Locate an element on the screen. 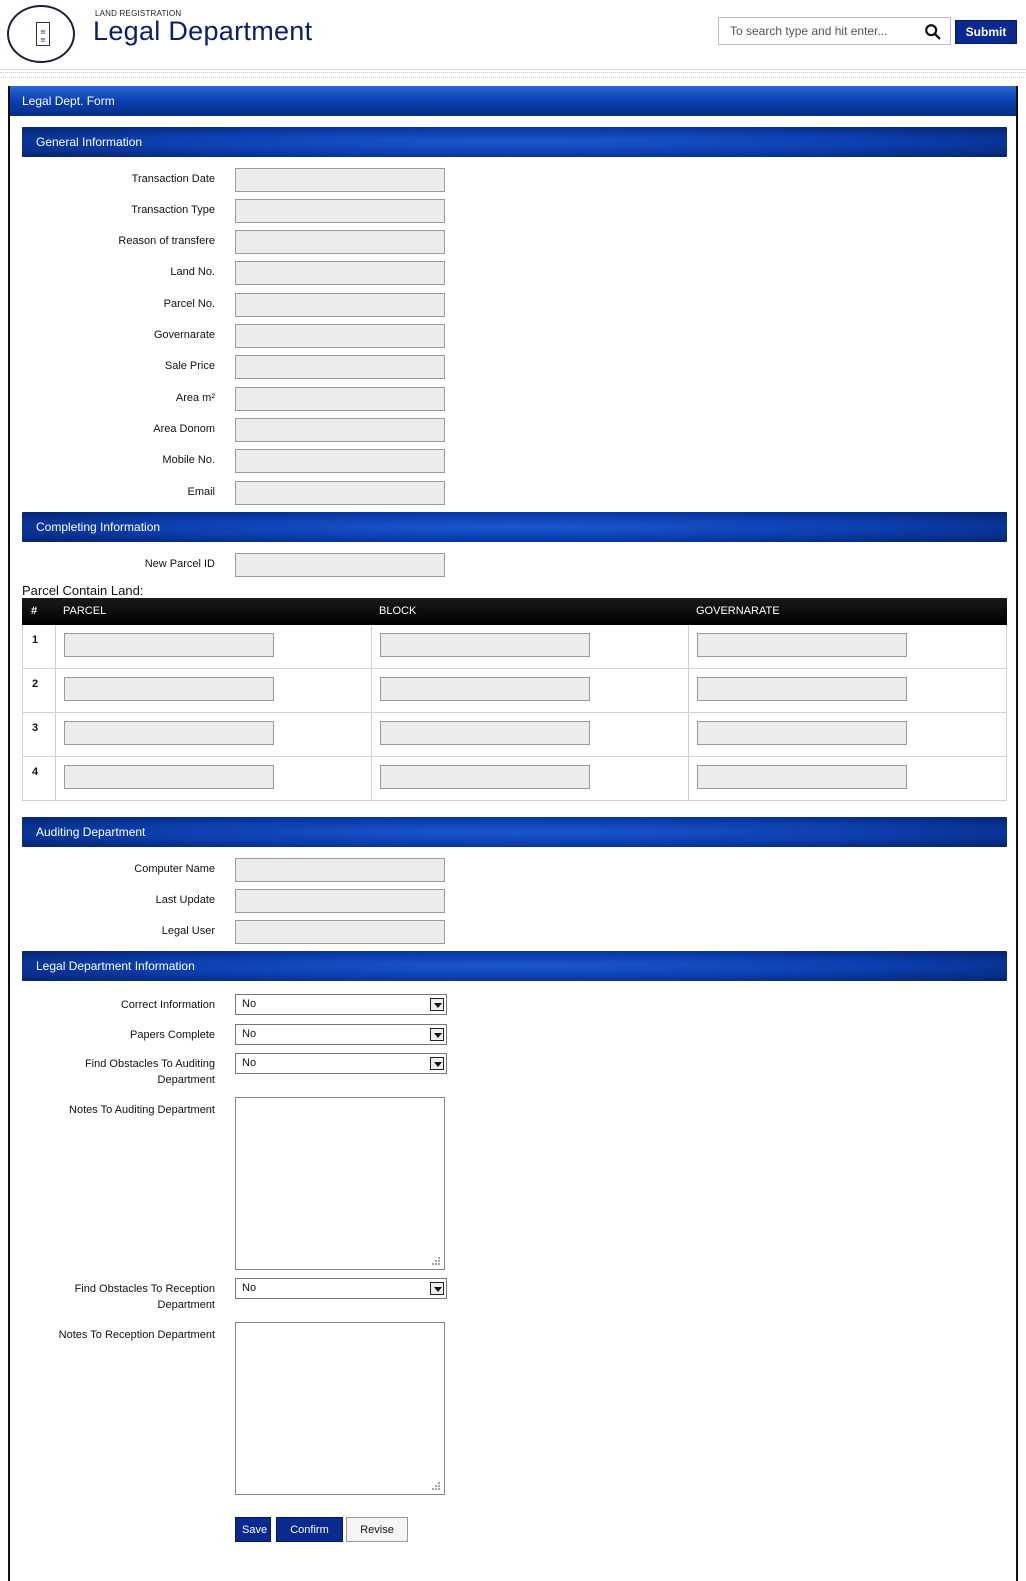 The image size is (1026, 1581). table-row: 4 is located at coordinates (514, 779).